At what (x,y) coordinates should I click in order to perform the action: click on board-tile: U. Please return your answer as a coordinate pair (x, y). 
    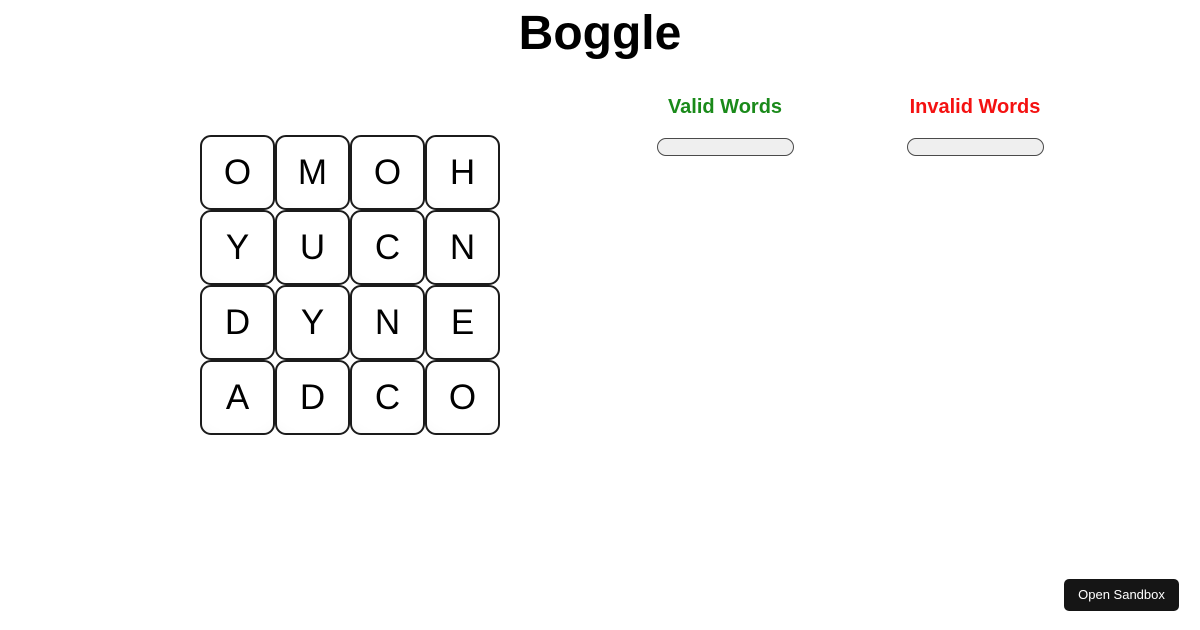
    Looking at the image, I should click on (312, 247).